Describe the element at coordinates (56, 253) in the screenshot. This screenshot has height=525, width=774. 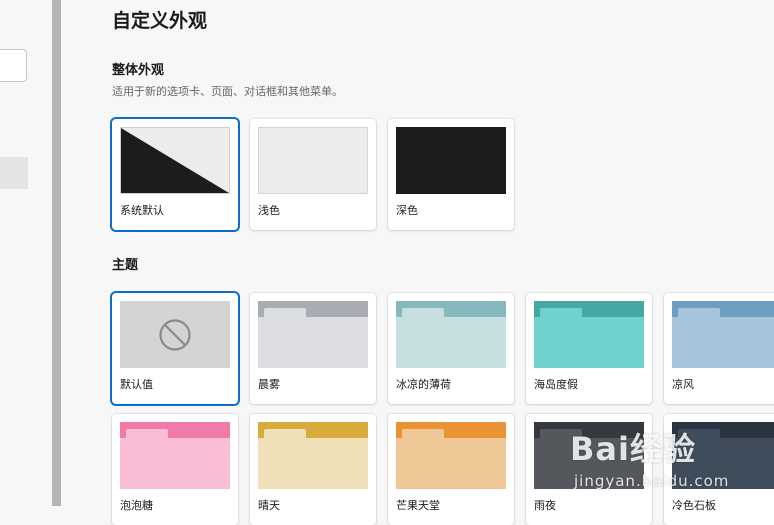
I see `pane-divider` at that location.